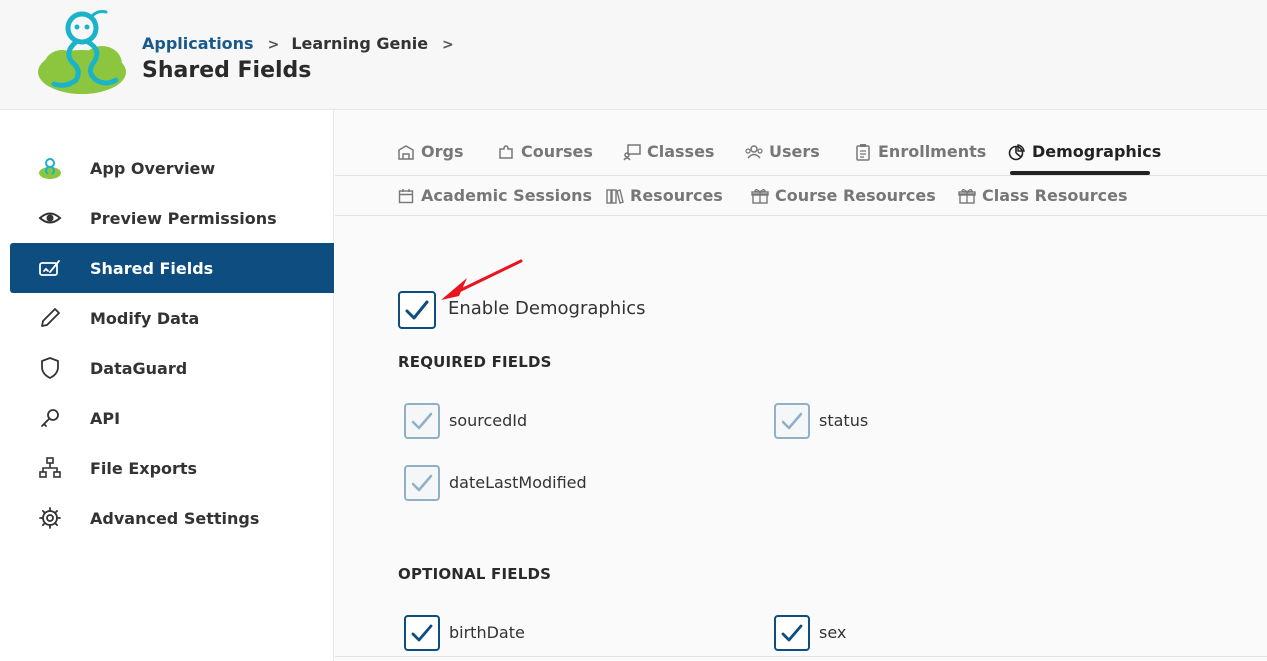 The width and height of the screenshot is (1267, 661). What do you see at coordinates (50, 468) in the screenshot?
I see `sitemap-icon` at bounding box center [50, 468].